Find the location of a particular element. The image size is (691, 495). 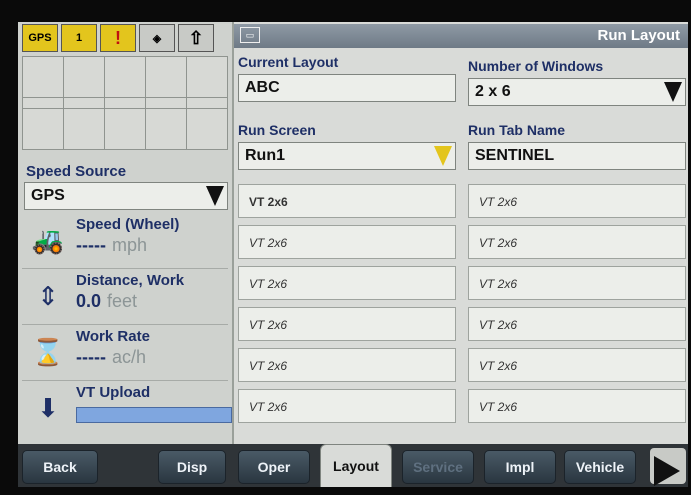

distance-metric: ⇕ Distance, Work 0.0 feet is located at coordinates (125, 297).